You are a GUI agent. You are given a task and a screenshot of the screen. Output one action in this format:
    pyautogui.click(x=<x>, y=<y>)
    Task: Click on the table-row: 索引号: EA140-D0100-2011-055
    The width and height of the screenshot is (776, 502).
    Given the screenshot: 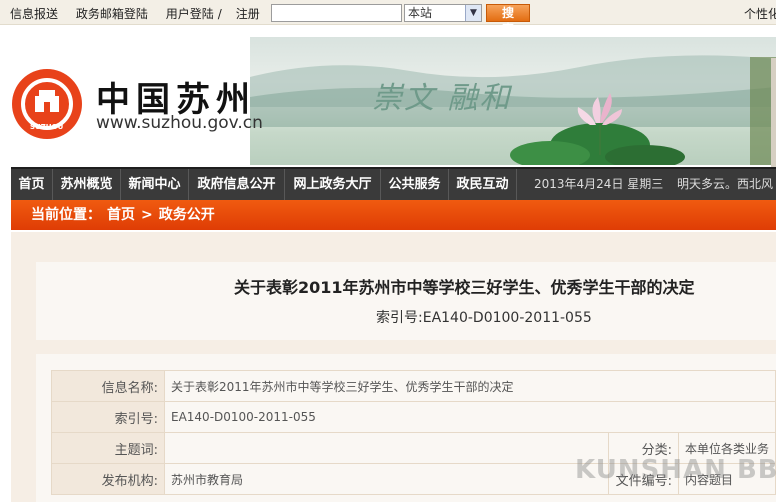 What is the action you would take?
    pyautogui.click(x=413, y=417)
    